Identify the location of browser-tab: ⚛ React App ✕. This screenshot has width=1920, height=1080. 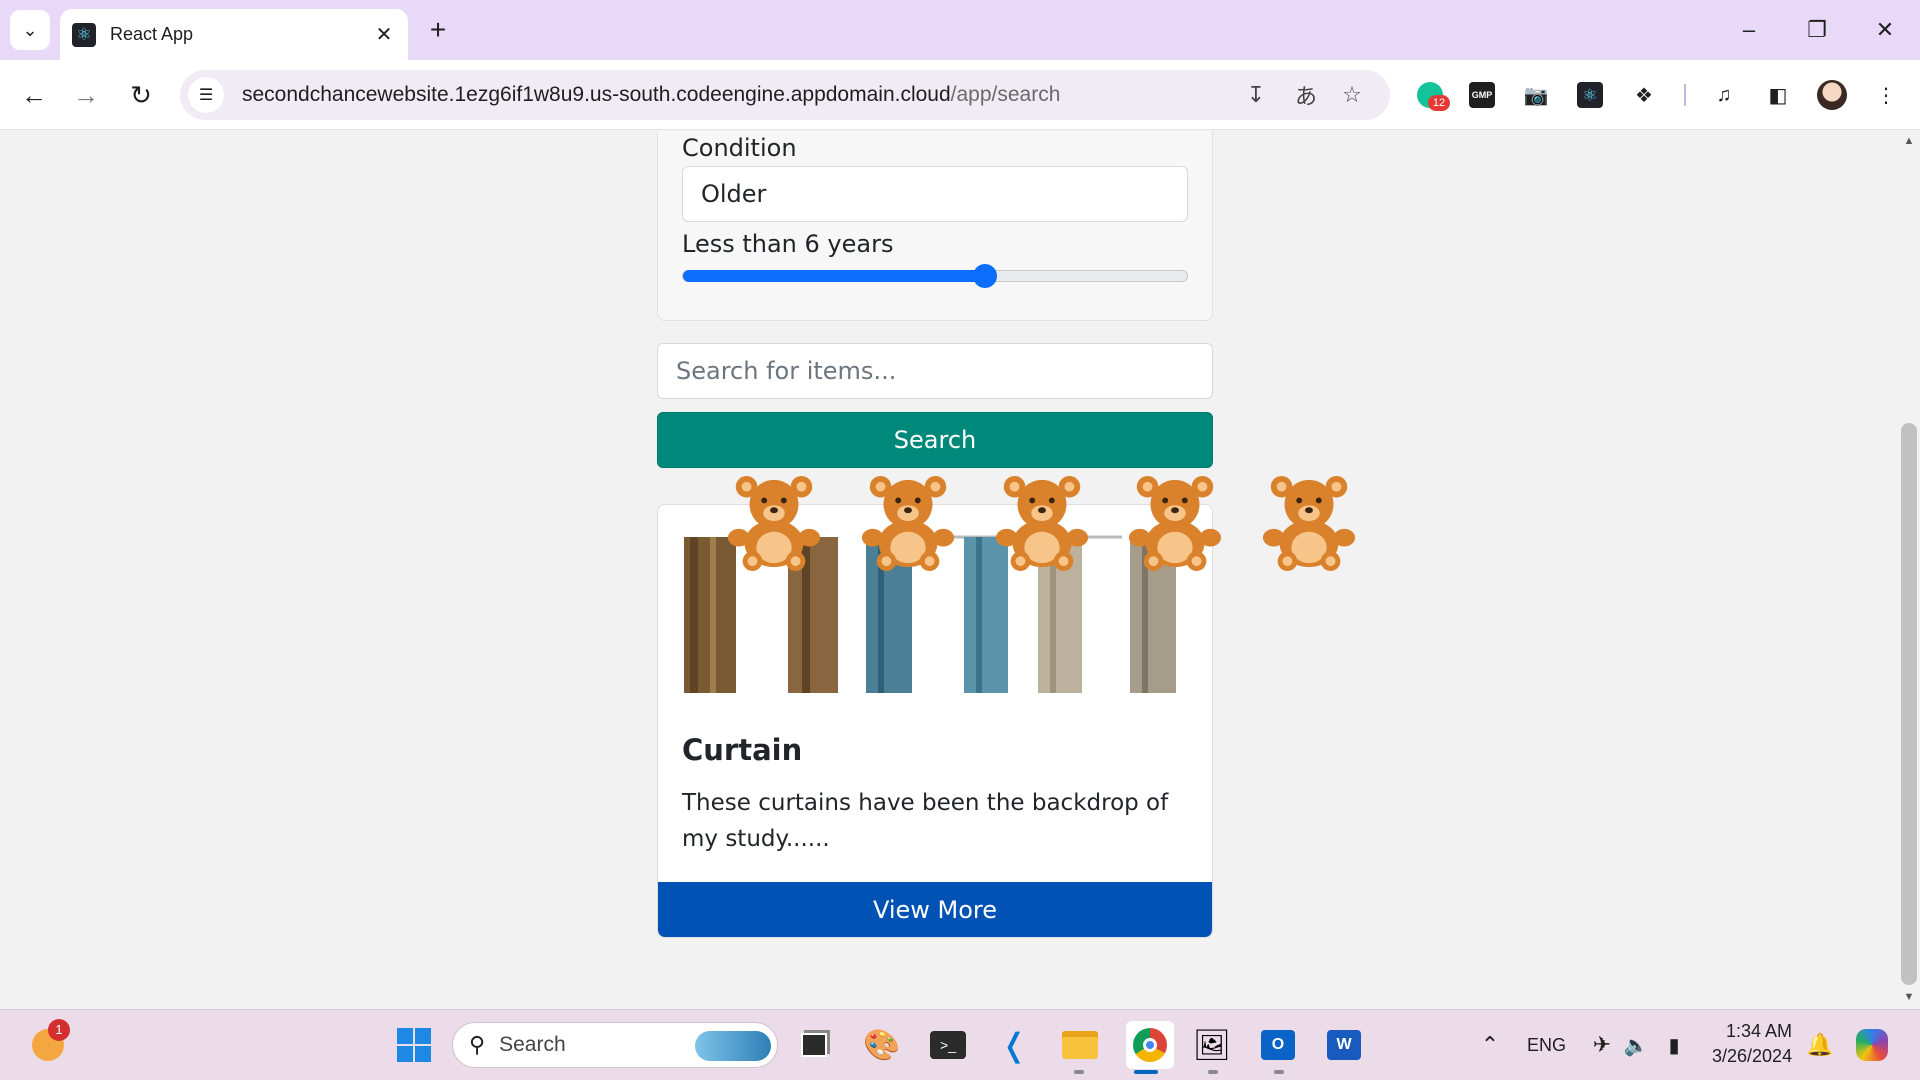
(234, 34).